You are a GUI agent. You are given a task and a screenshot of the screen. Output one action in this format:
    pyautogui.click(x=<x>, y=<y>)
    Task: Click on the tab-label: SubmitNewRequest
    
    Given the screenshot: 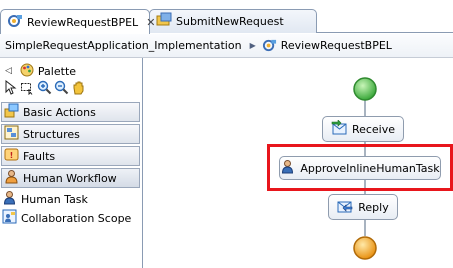 What is the action you would take?
    pyautogui.click(x=230, y=21)
    